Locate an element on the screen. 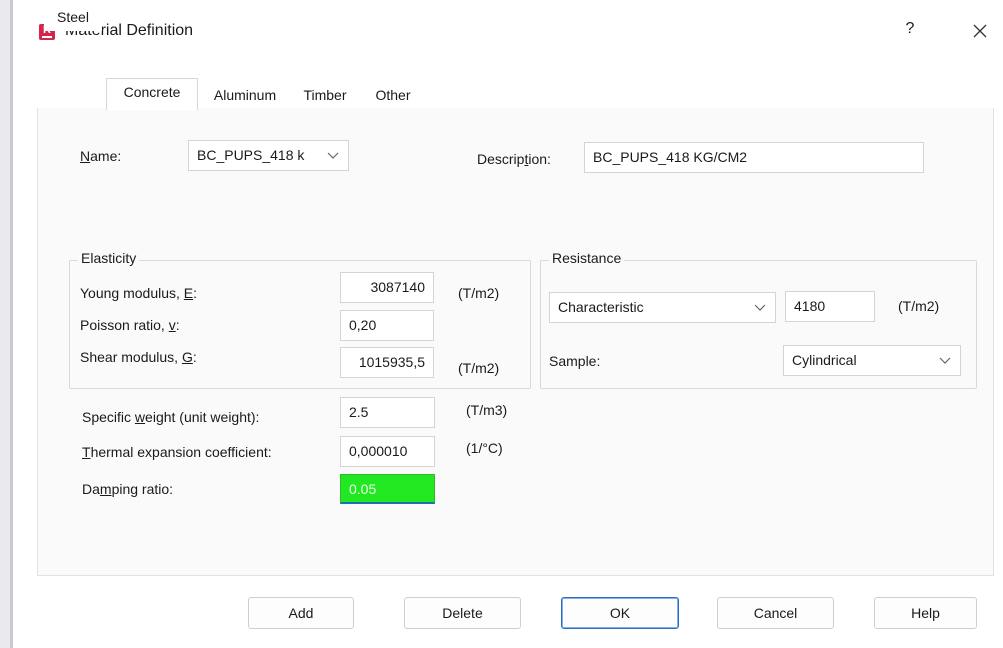 The image size is (1003, 648). thermal-expansion-input: 0,000010 is located at coordinates (387, 451).